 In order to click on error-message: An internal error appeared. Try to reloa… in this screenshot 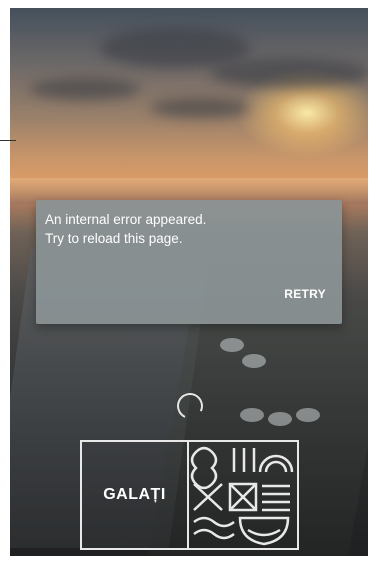, I will do `click(125, 229)`.